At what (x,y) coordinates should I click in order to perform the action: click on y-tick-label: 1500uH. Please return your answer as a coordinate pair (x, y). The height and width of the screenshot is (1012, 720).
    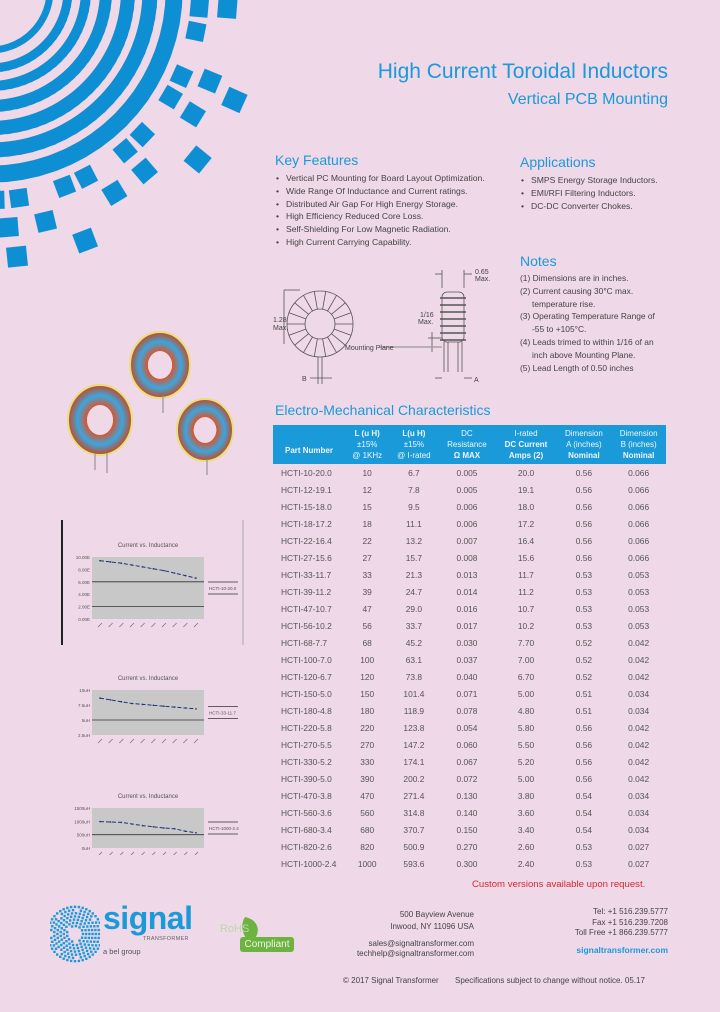
    Looking at the image, I should click on (82, 808).